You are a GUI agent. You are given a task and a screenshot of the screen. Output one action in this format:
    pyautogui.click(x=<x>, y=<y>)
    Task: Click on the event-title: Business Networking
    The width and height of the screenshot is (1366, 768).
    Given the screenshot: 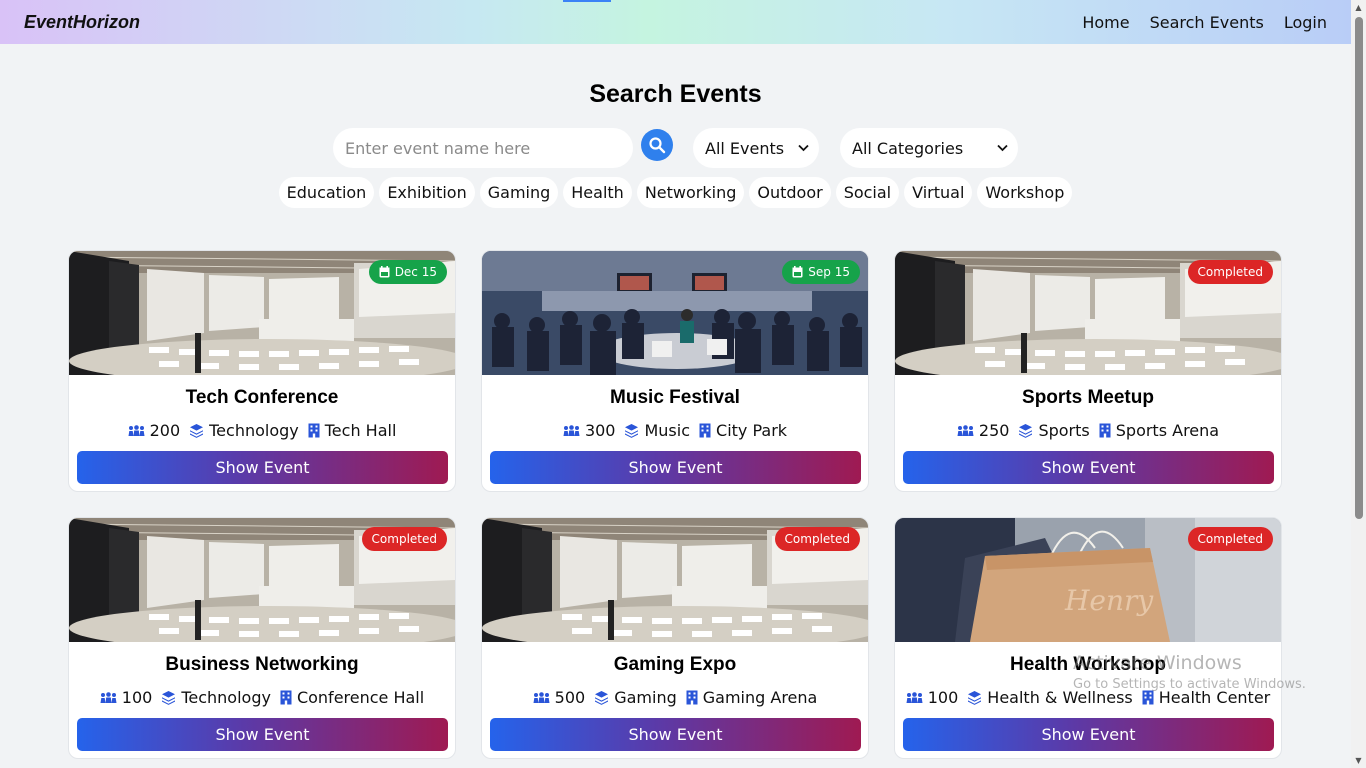 What is the action you would take?
    pyautogui.click(x=262, y=664)
    